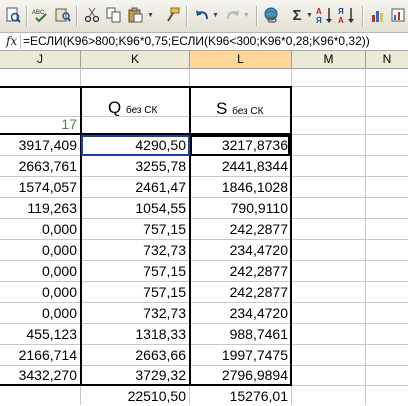 This screenshot has width=408, height=406. I want to click on cell-j: 1574,057, so click(38, 187).